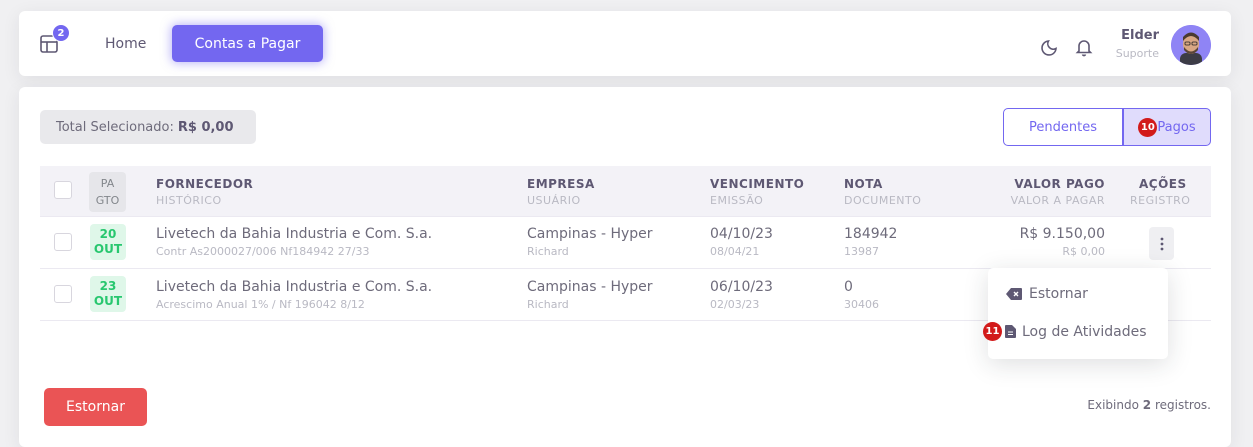 The width and height of the screenshot is (1253, 447). I want to click on header-emissao: EMISSÃO, so click(737, 200).